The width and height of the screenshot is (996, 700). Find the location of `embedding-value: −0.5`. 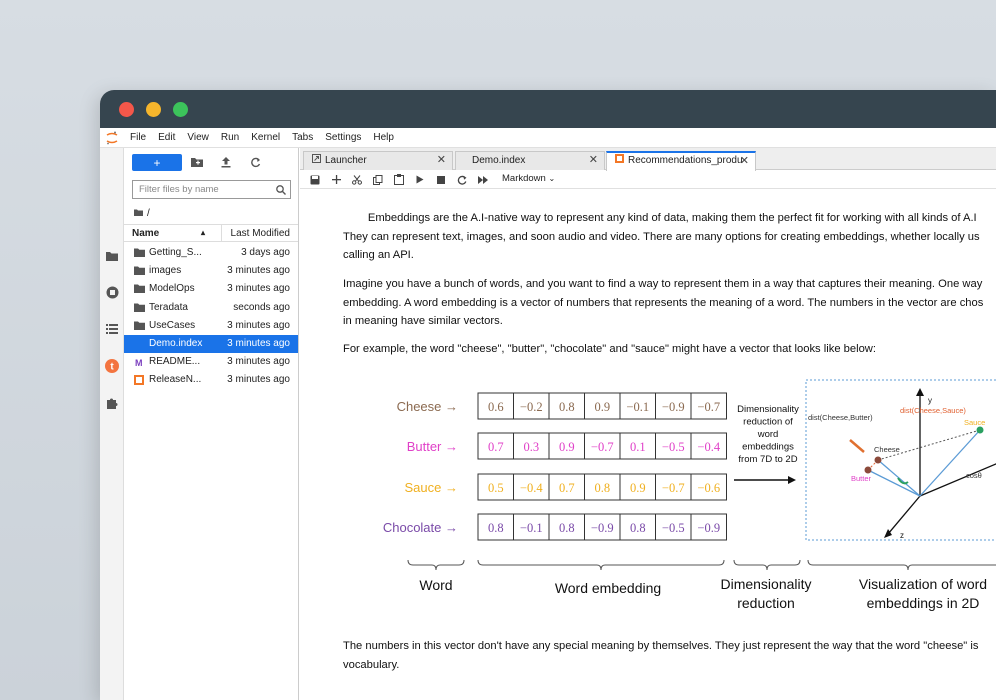

embedding-value: −0.5 is located at coordinates (673, 447).